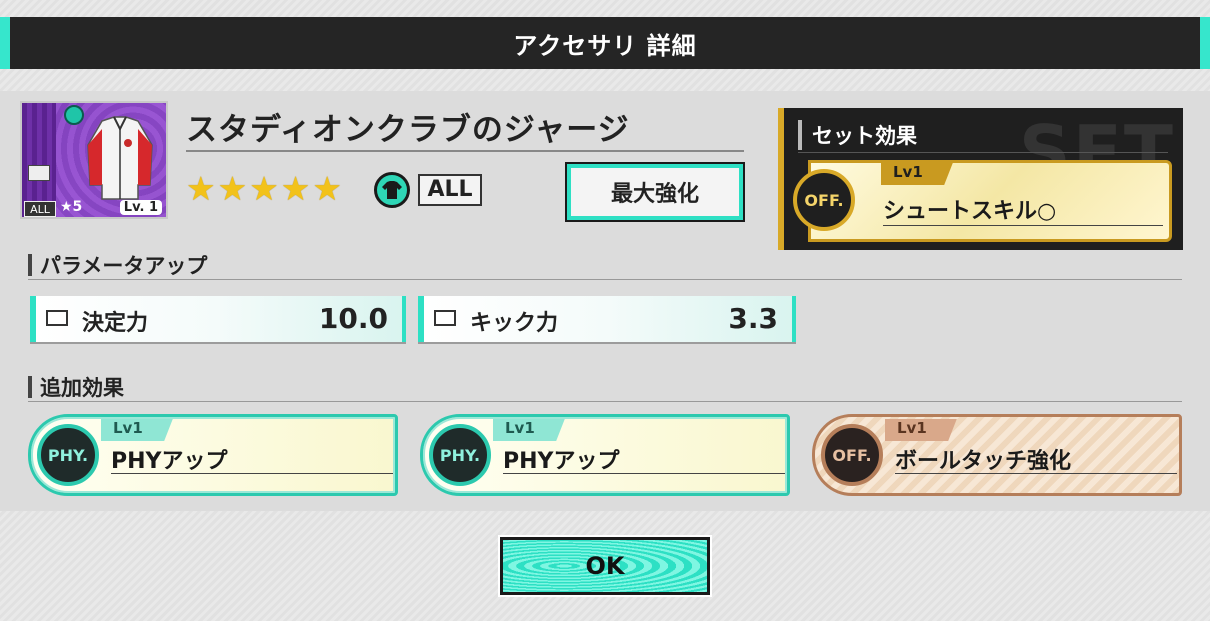 This screenshot has height=621, width=1210. I want to click on additional-effect-item: Lv1 OFF. ボールタッチ強化, so click(997, 455).